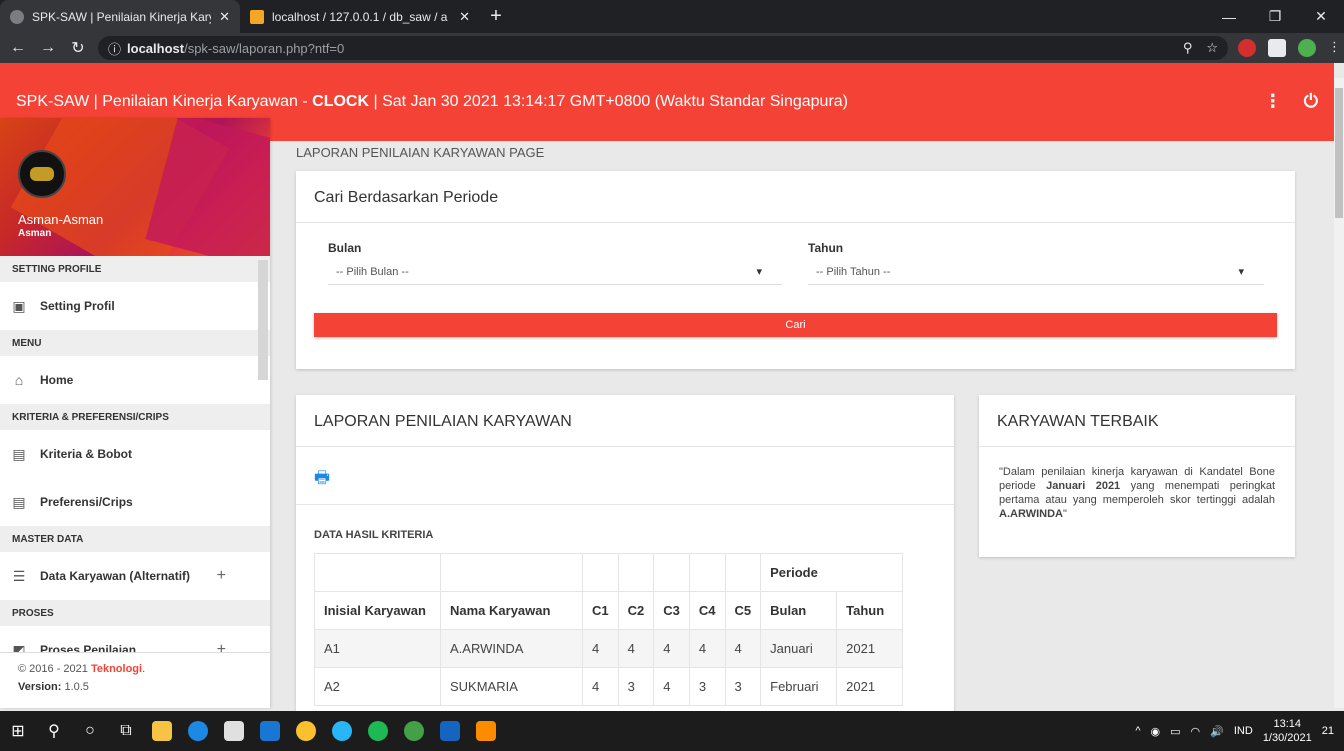 Image resolution: width=1344 pixels, height=751 pixels. I want to click on minimize-icon: —, so click(1229, 16).